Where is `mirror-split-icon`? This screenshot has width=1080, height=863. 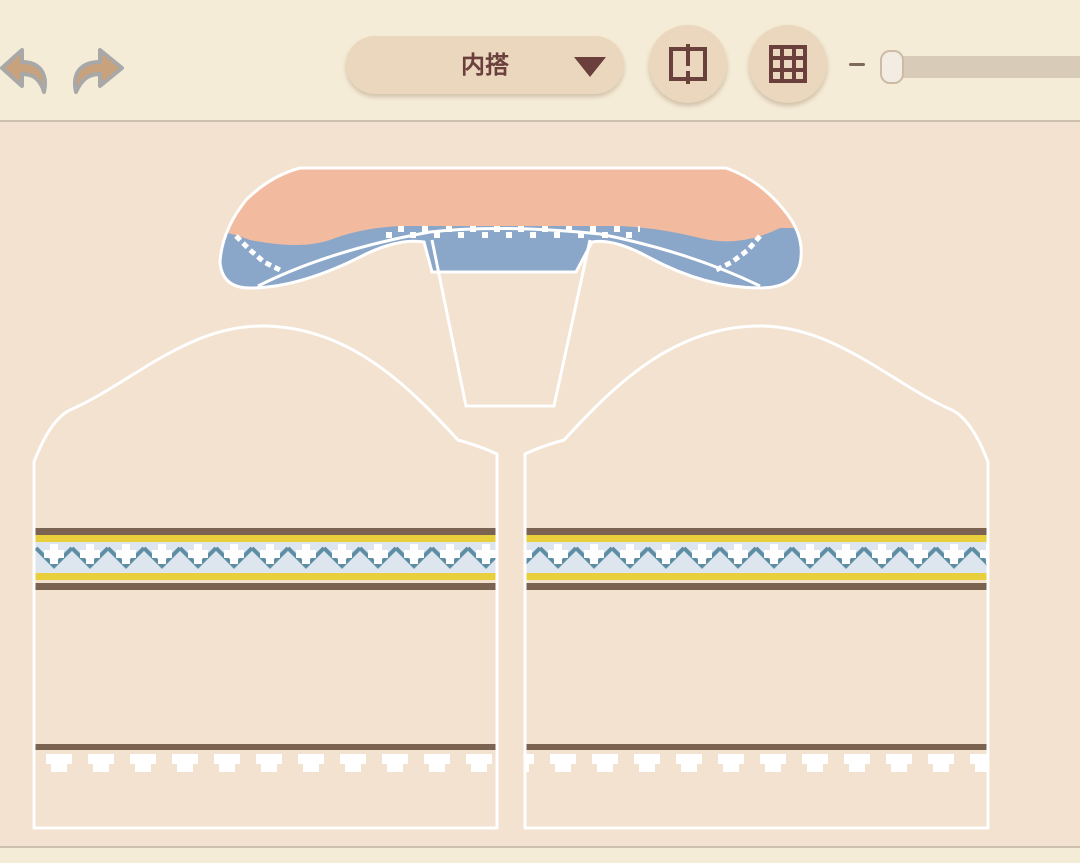
mirror-split-icon is located at coordinates (688, 64).